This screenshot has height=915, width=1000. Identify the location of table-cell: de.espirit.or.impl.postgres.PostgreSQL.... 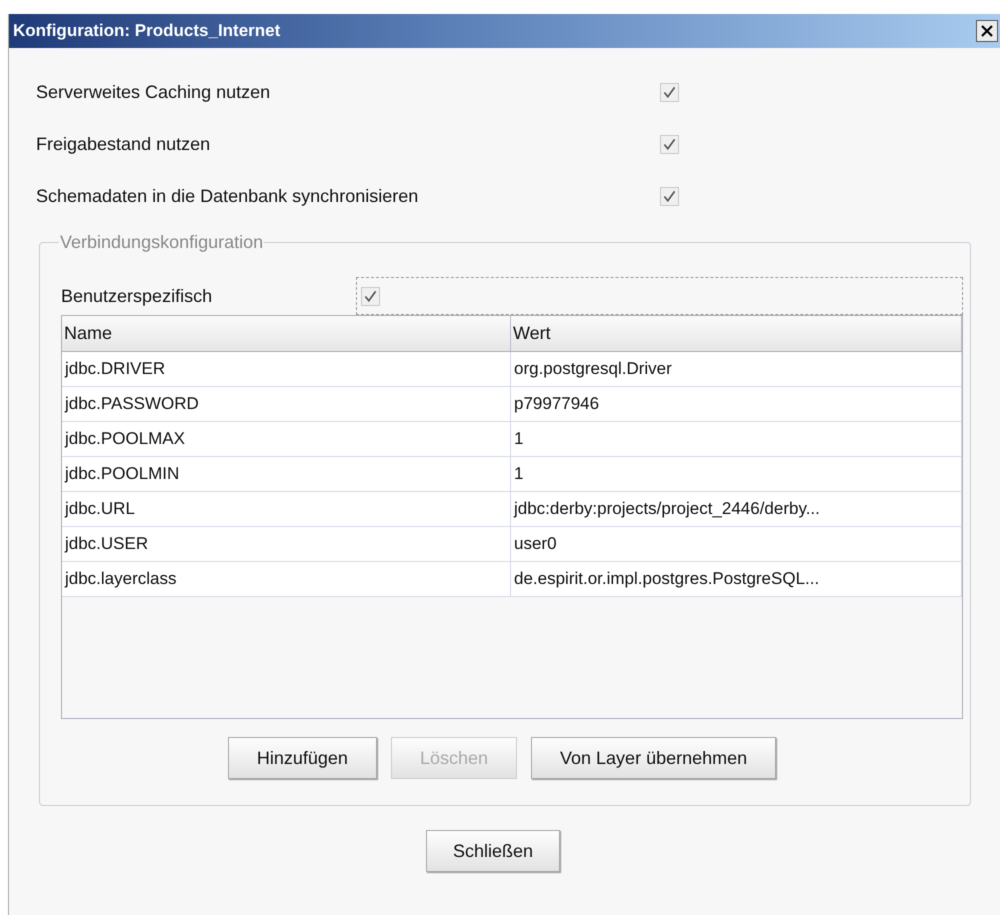
(736, 579).